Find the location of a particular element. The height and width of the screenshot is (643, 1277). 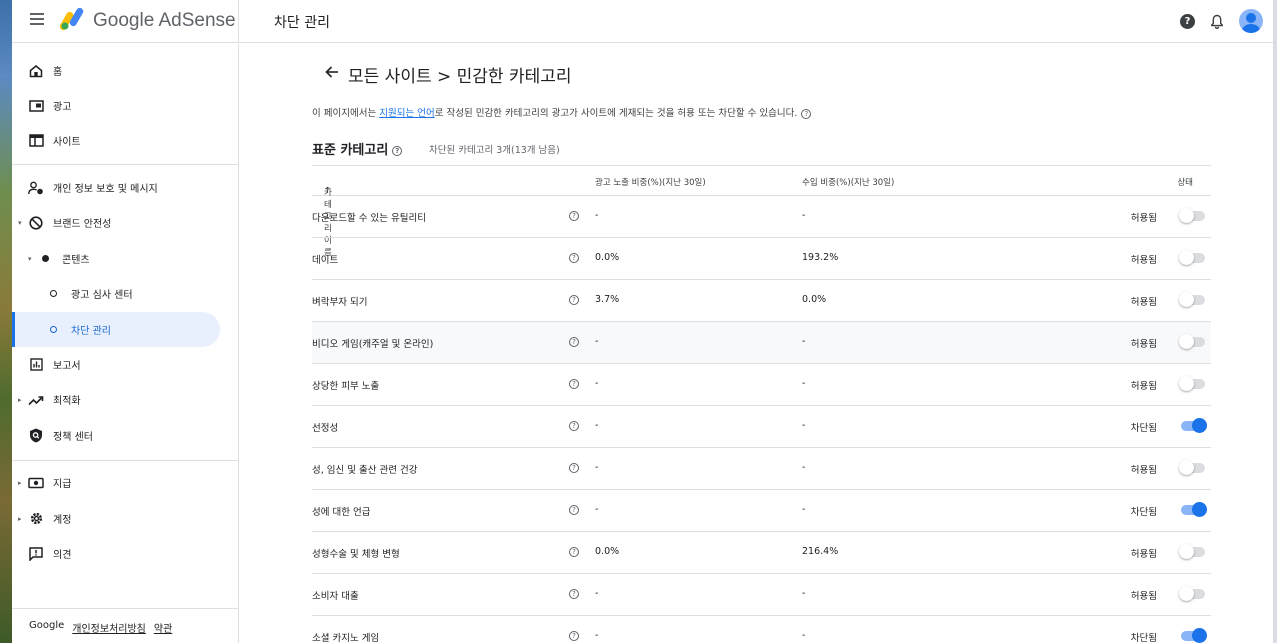

arrow-up-icon: ↑ is located at coordinates (328, 191).